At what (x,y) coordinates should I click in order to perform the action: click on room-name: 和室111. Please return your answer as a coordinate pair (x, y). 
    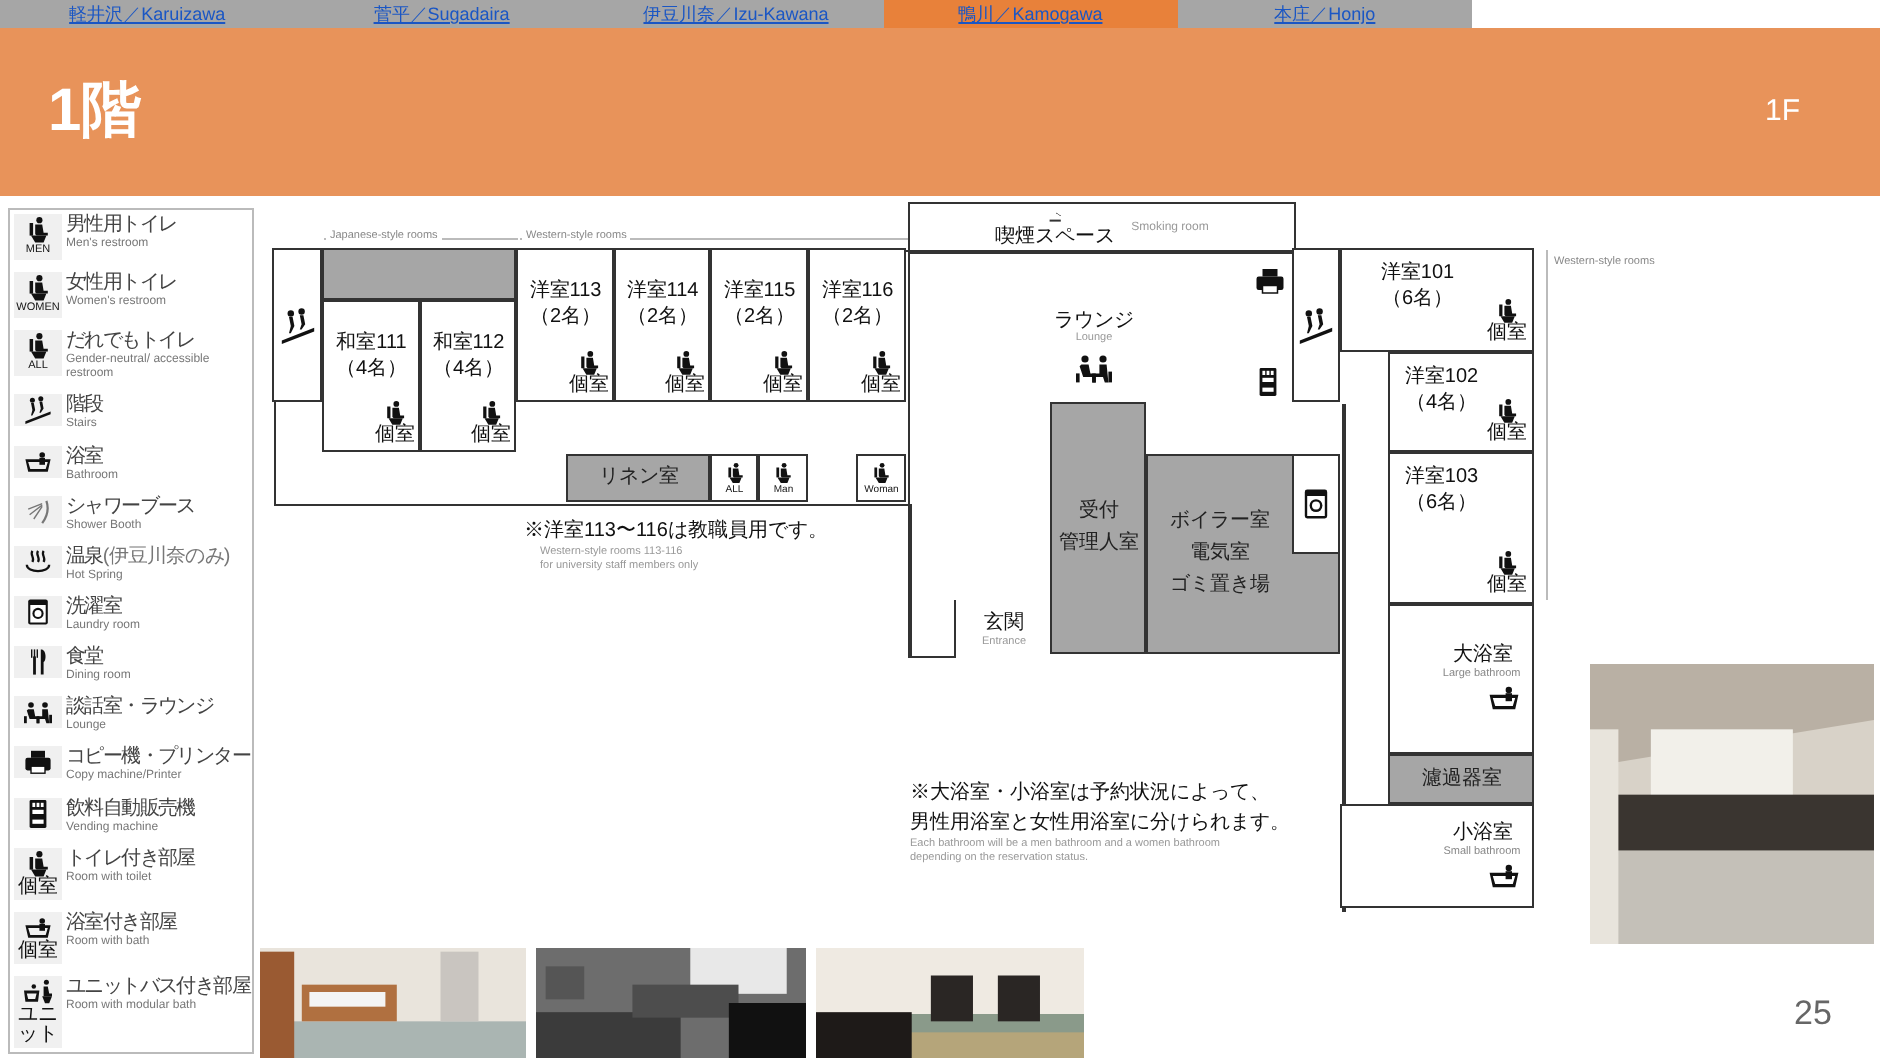
    Looking at the image, I should click on (371, 343).